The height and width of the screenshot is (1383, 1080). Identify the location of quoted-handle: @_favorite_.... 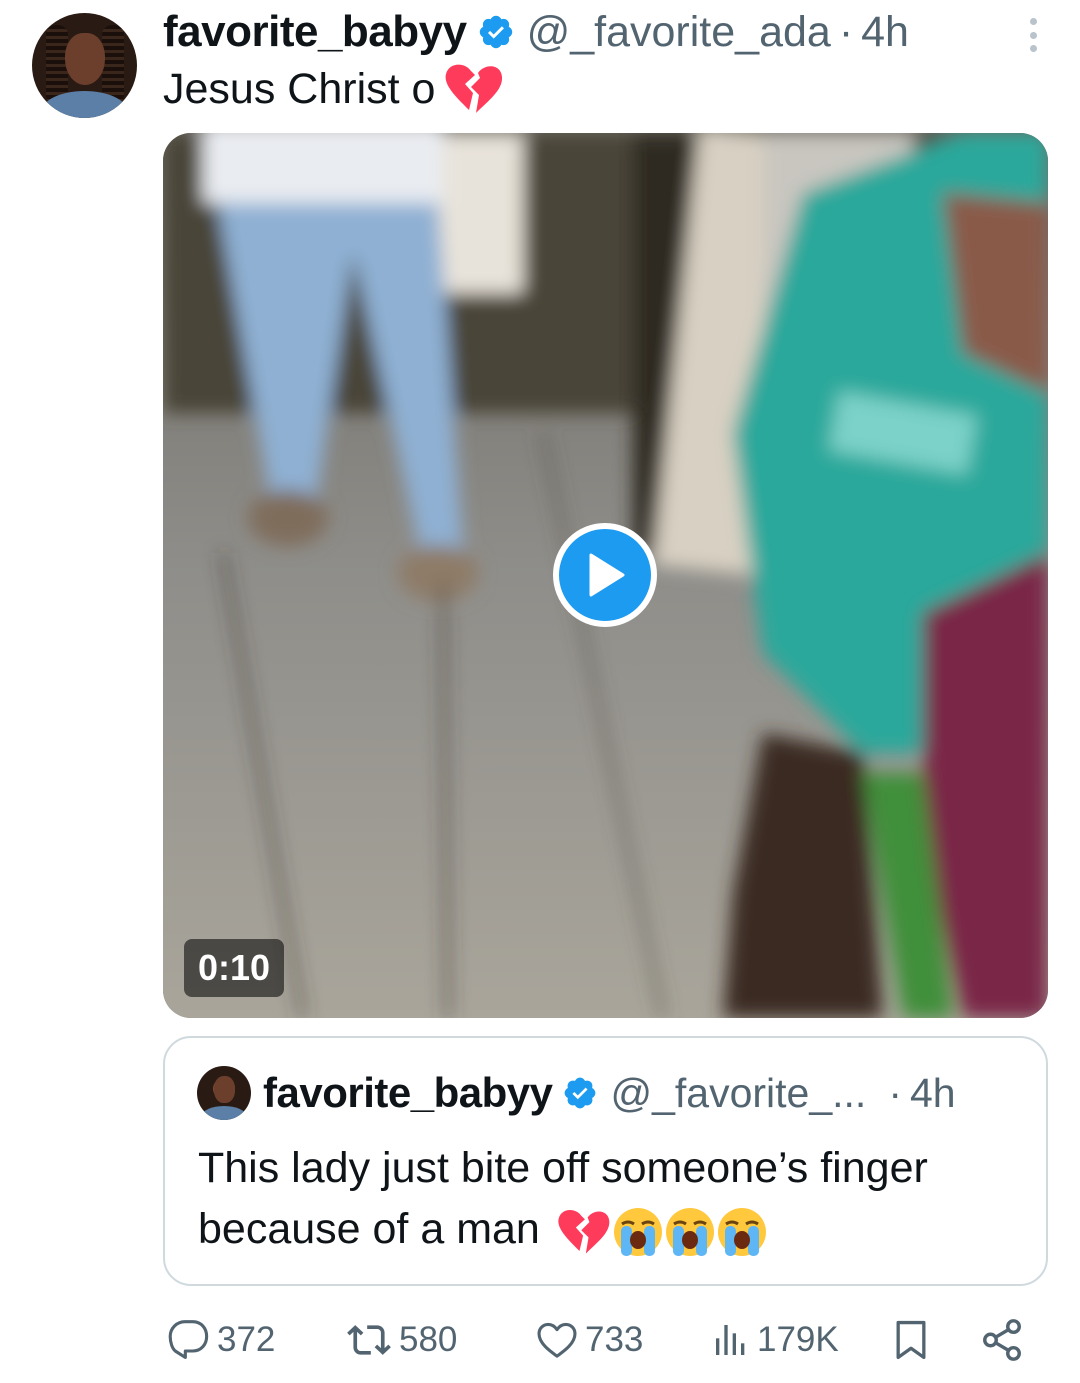
(738, 1092).